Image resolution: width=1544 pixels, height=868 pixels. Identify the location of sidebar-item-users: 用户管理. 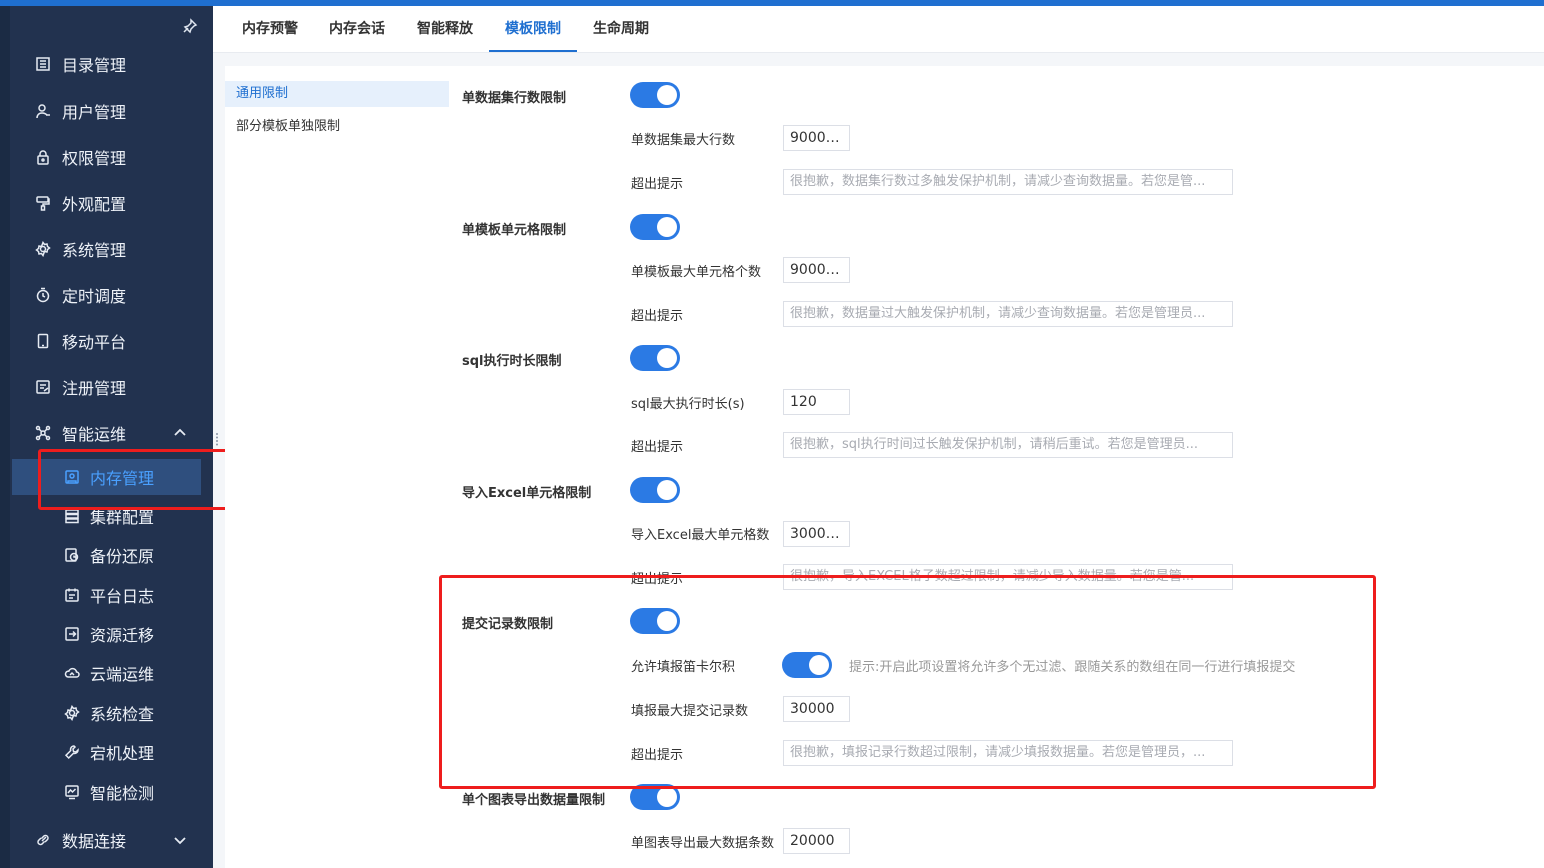
(111, 111).